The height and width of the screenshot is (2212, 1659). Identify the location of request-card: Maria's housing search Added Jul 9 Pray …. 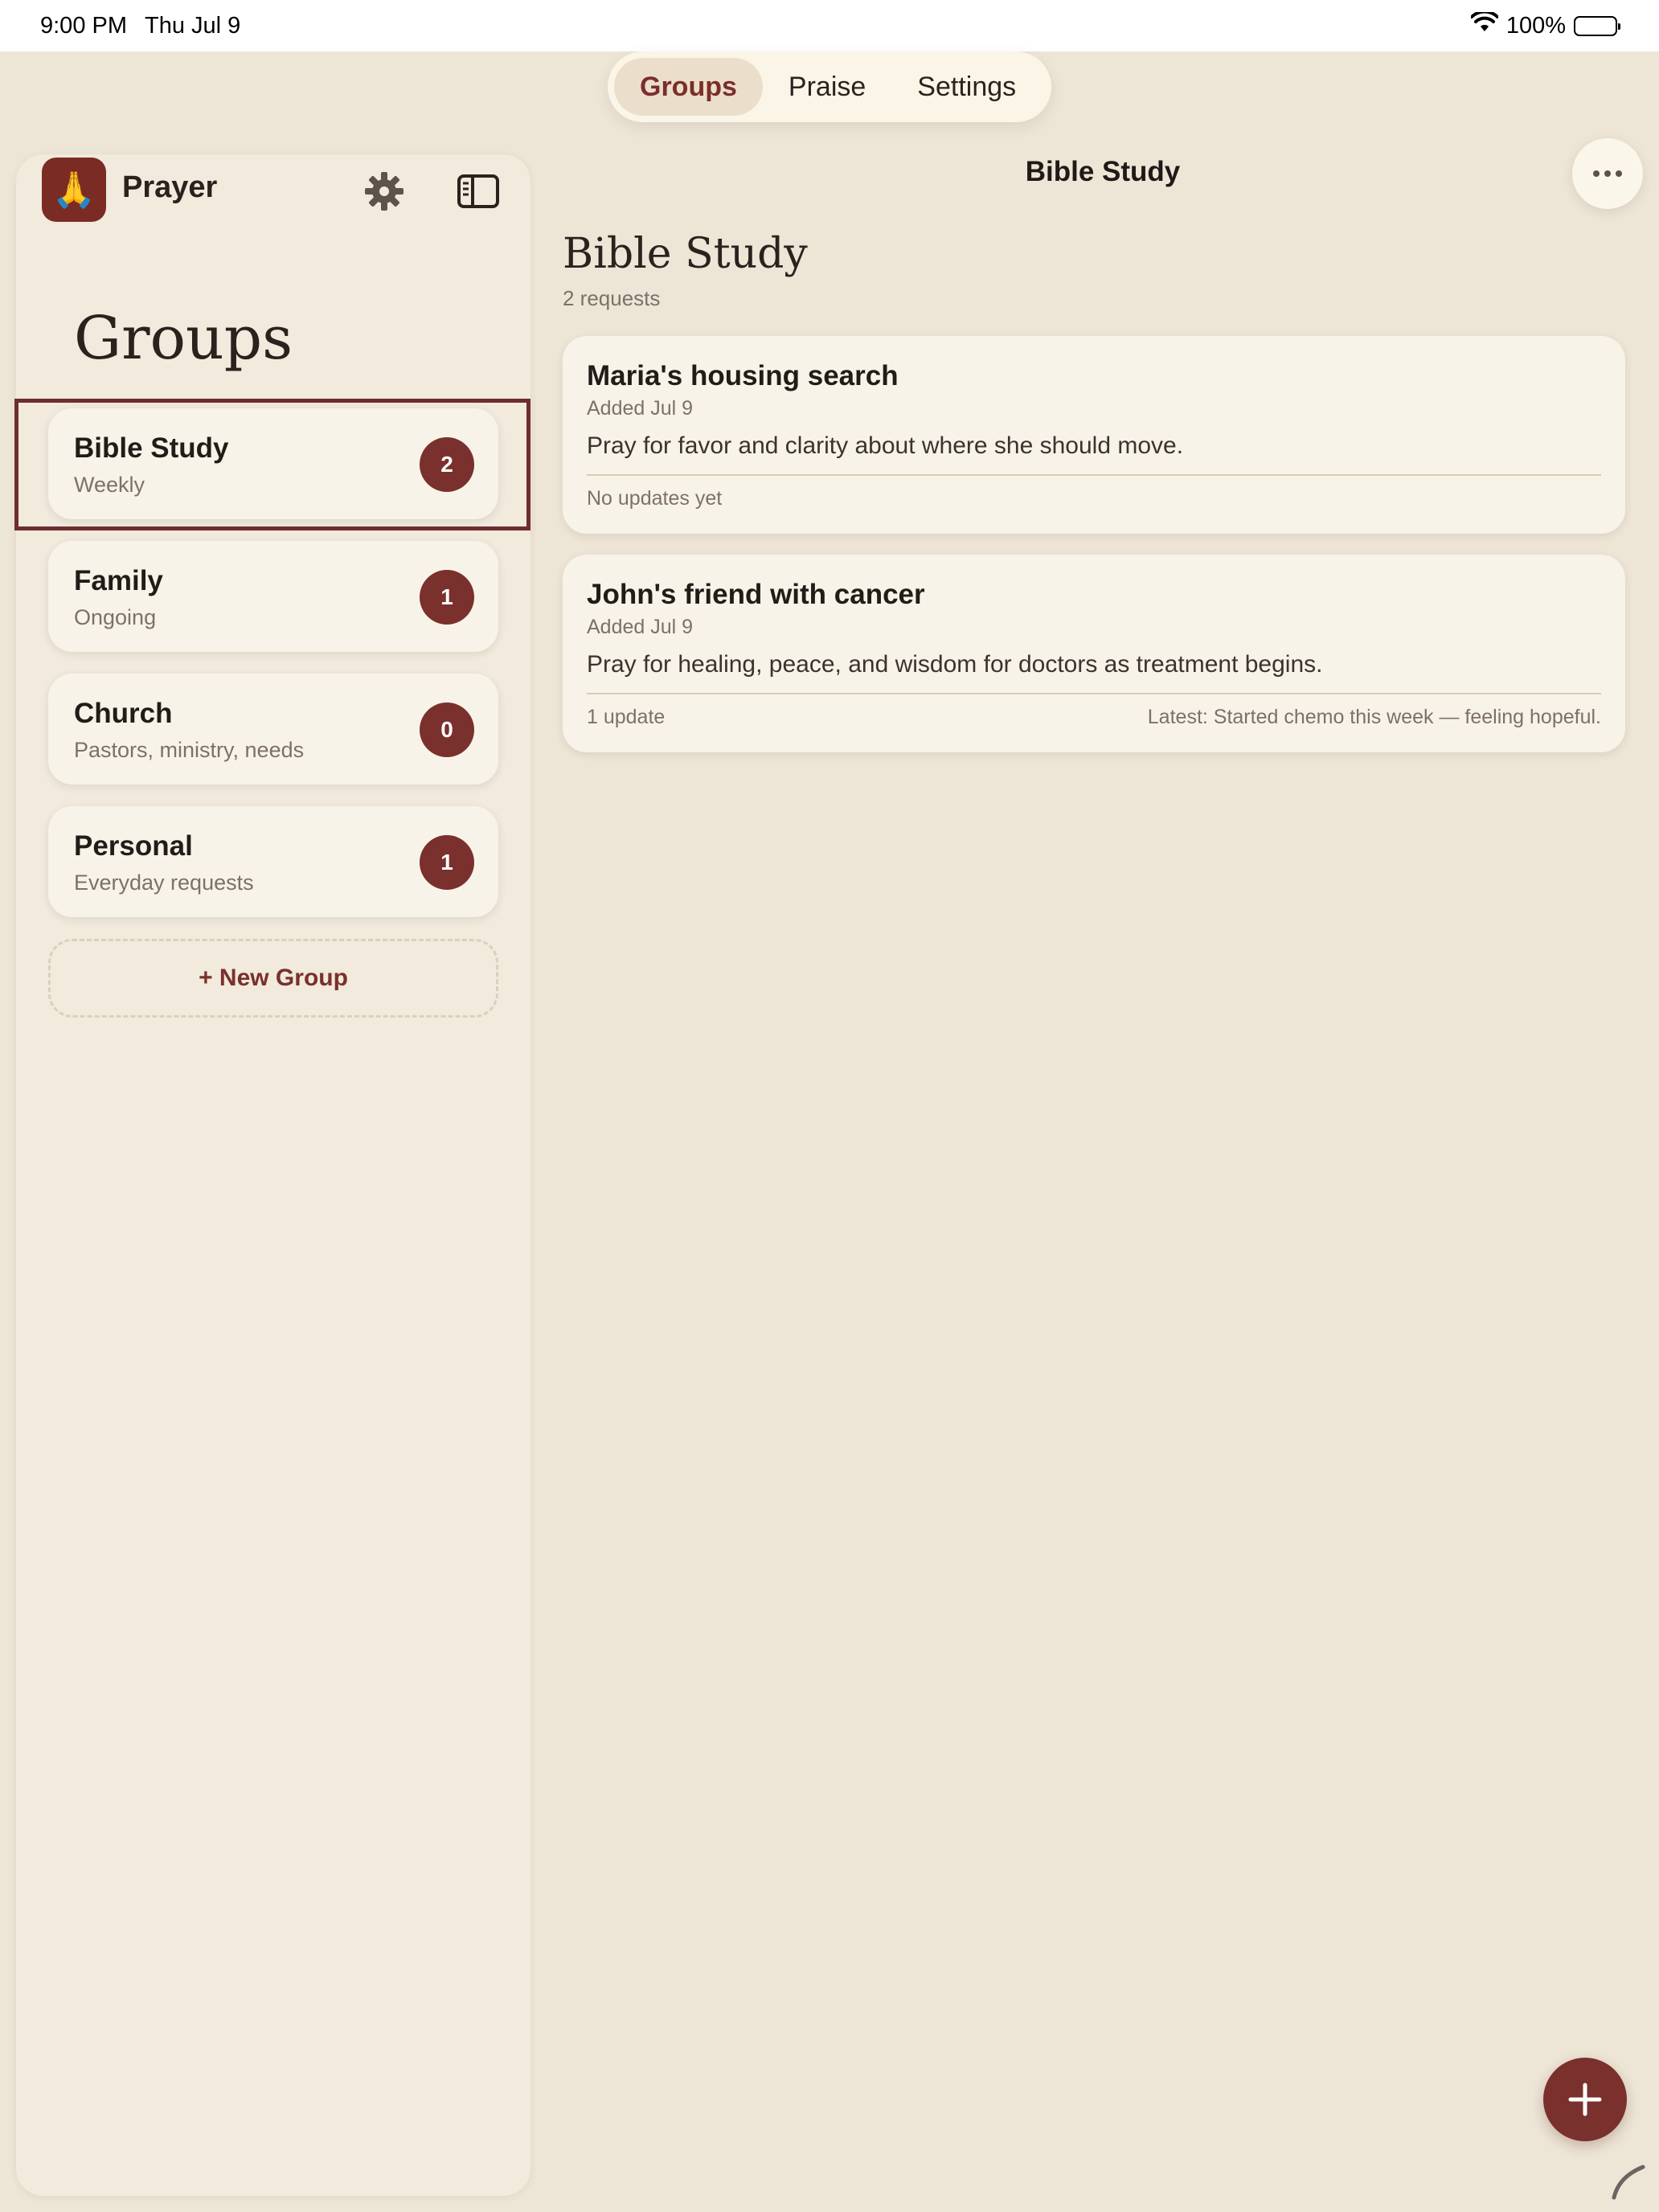
(1094, 435).